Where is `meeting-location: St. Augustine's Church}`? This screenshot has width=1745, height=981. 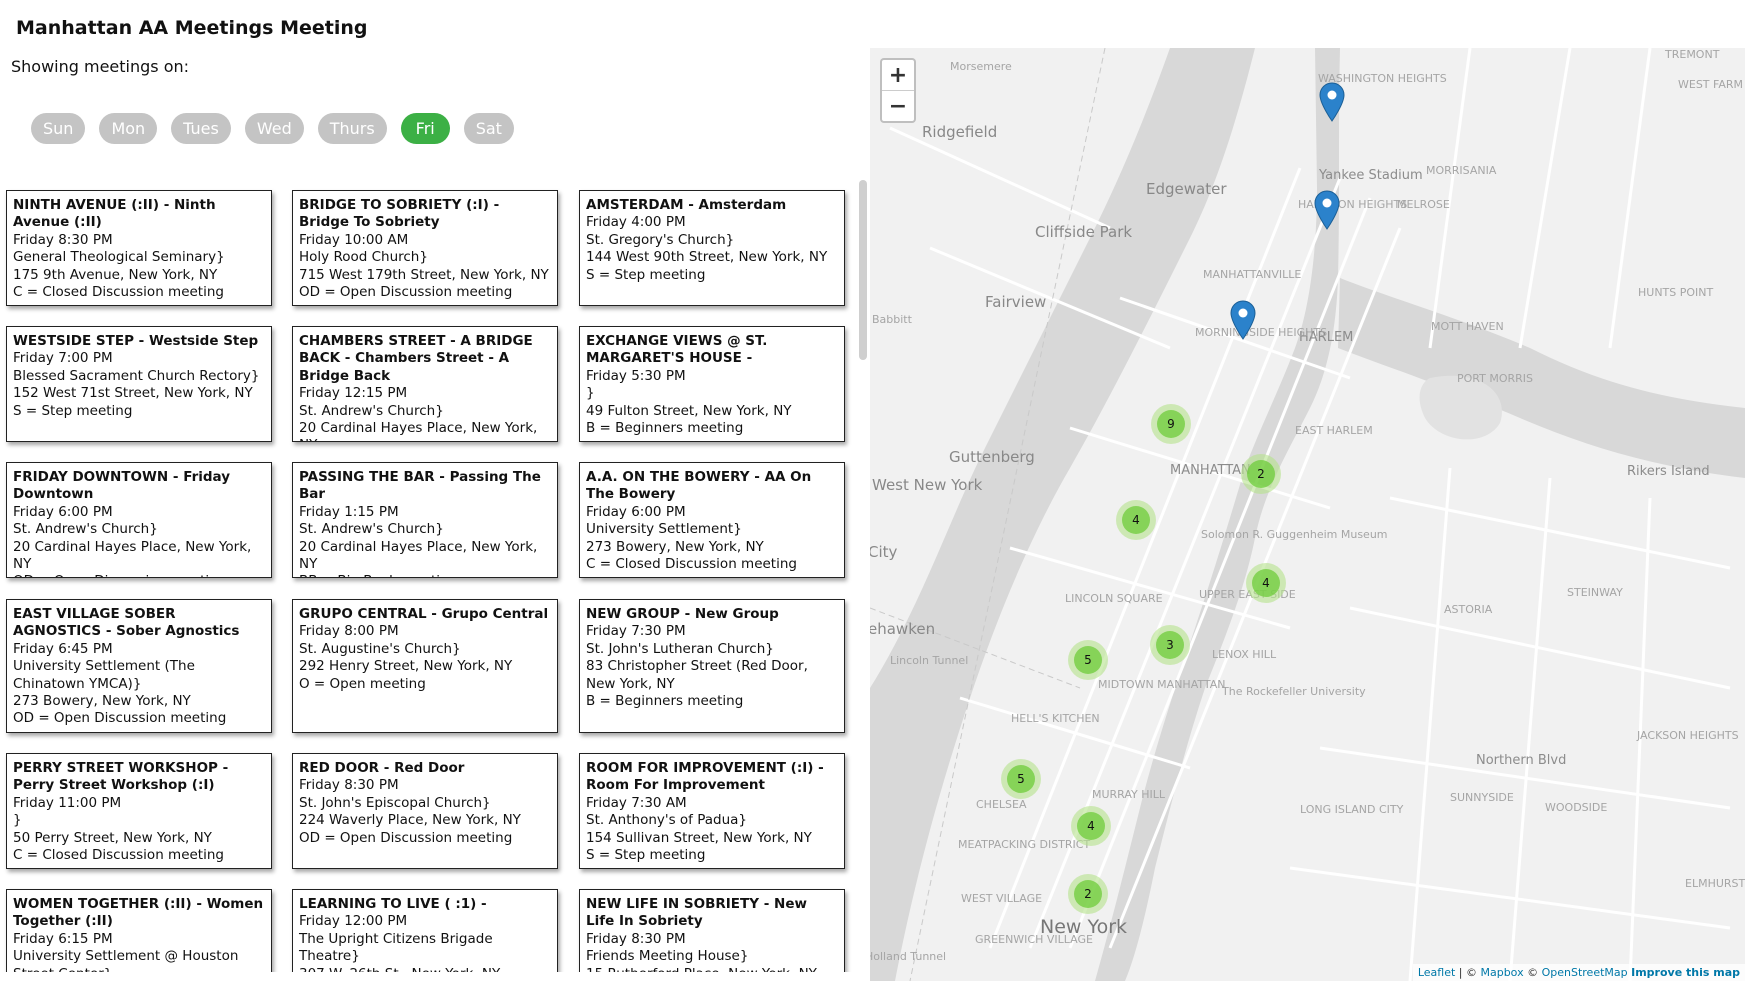
meeting-location: St. Augustine's Church} is located at coordinates (380, 648).